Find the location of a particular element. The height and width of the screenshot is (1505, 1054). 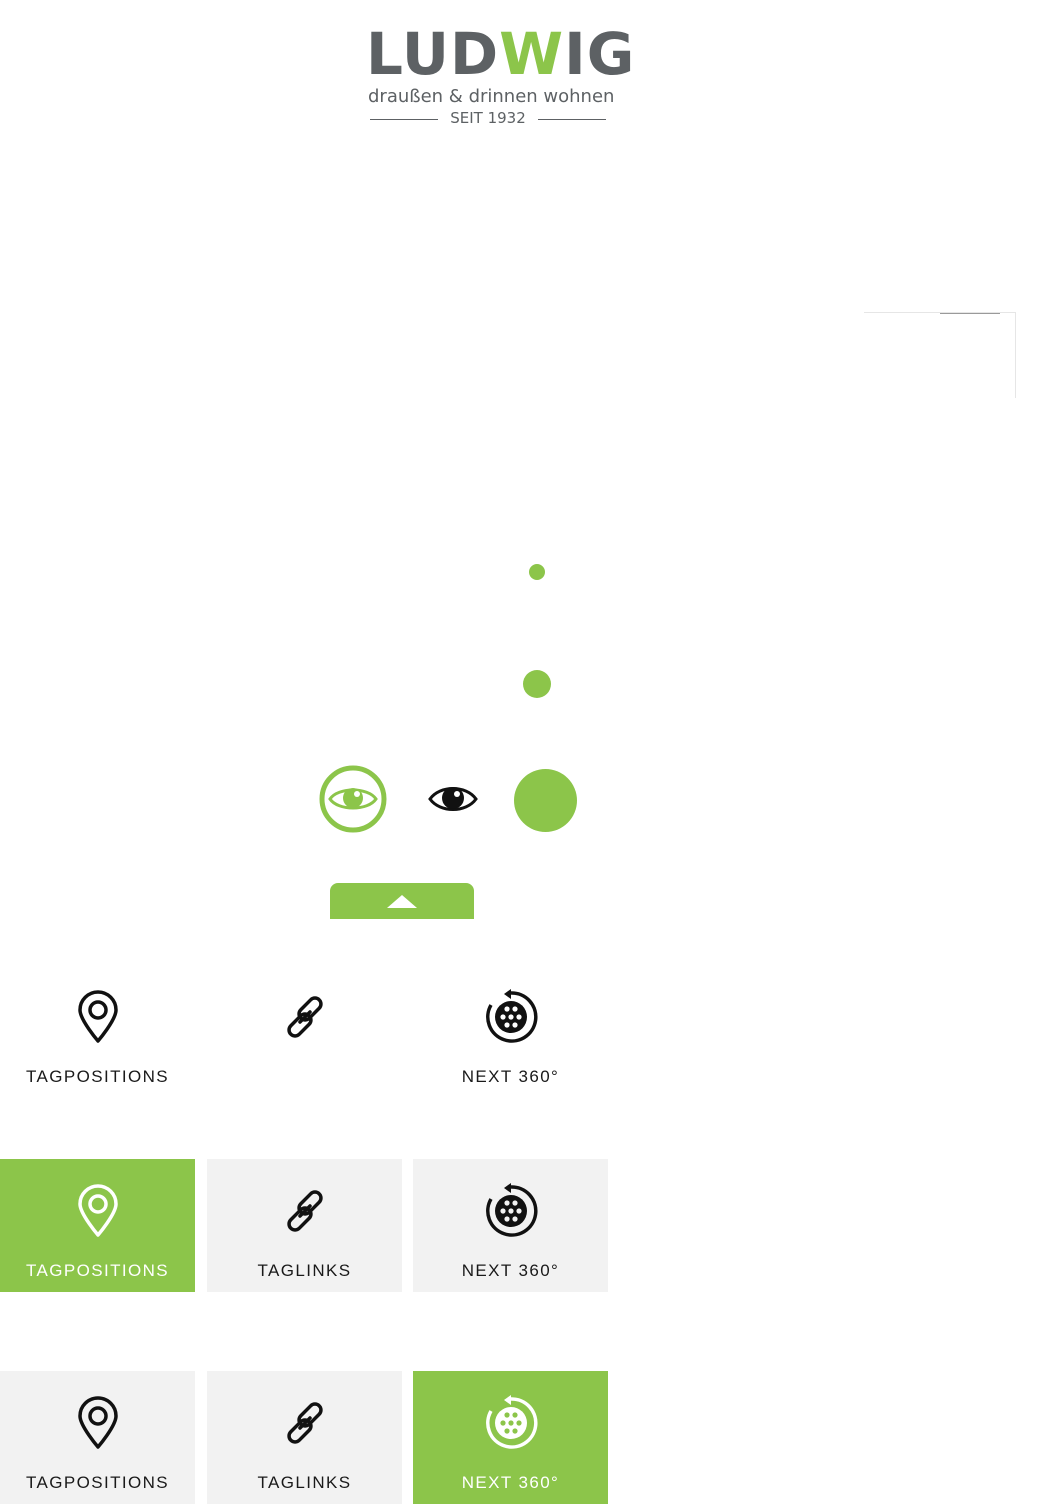

panel-frame is located at coordinates (940, 355).